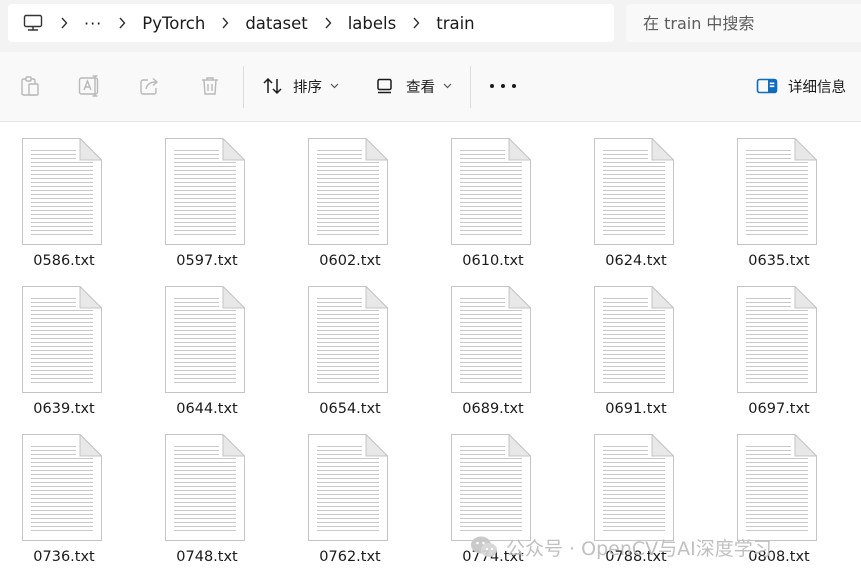 Image resolution: width=861 pixels, height=581 pixels. Describe the element at coordinates (64, 261) in the screenshot. I see `file-name: 0586.txt` at that location.